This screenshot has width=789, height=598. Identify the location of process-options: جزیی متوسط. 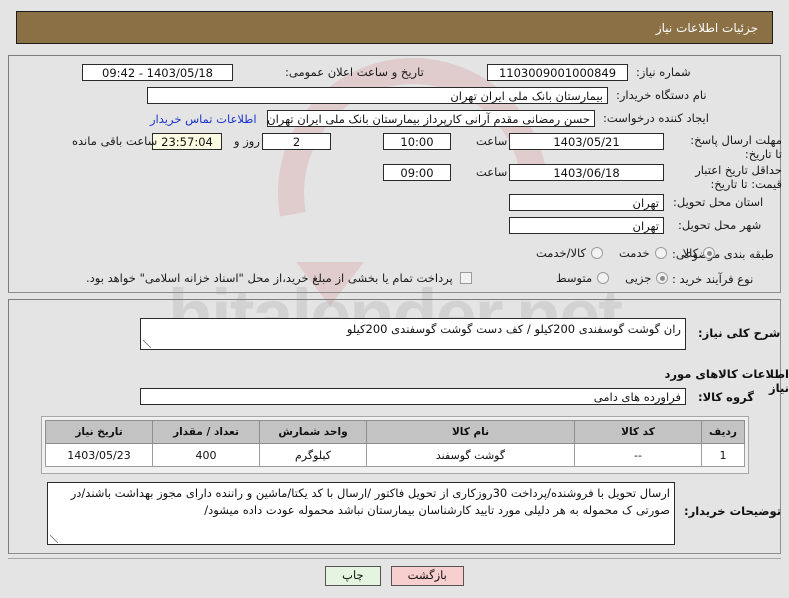
(604, 278).